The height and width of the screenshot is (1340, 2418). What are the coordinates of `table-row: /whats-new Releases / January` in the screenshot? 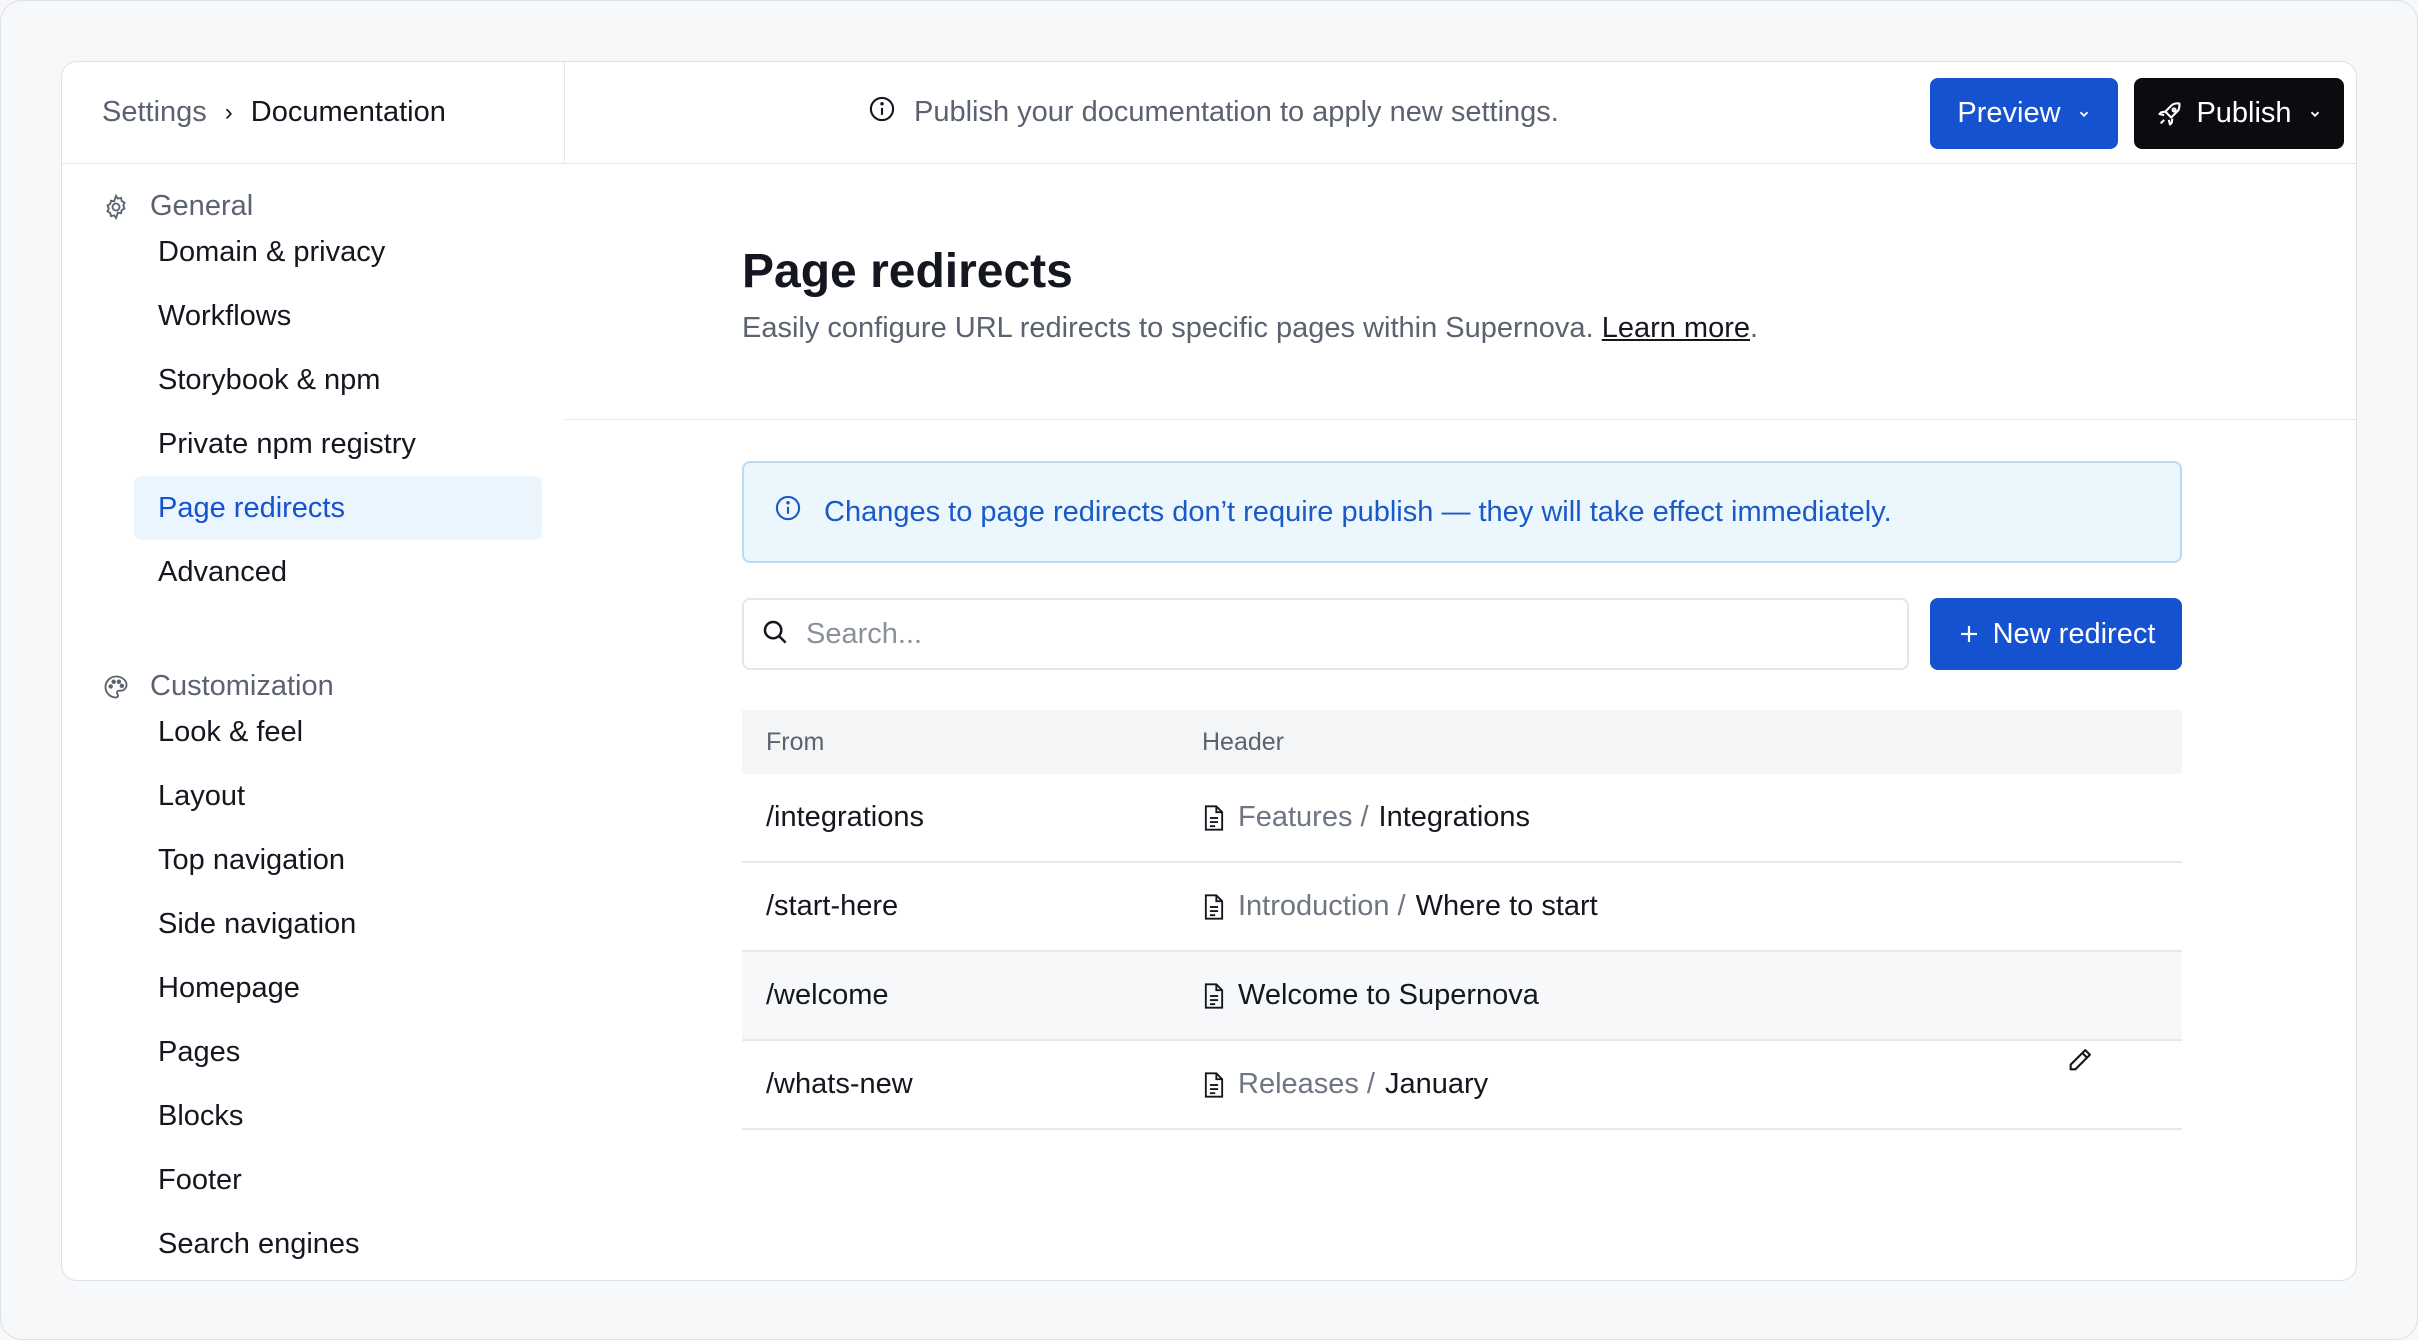 It's located at (1462, 1085).